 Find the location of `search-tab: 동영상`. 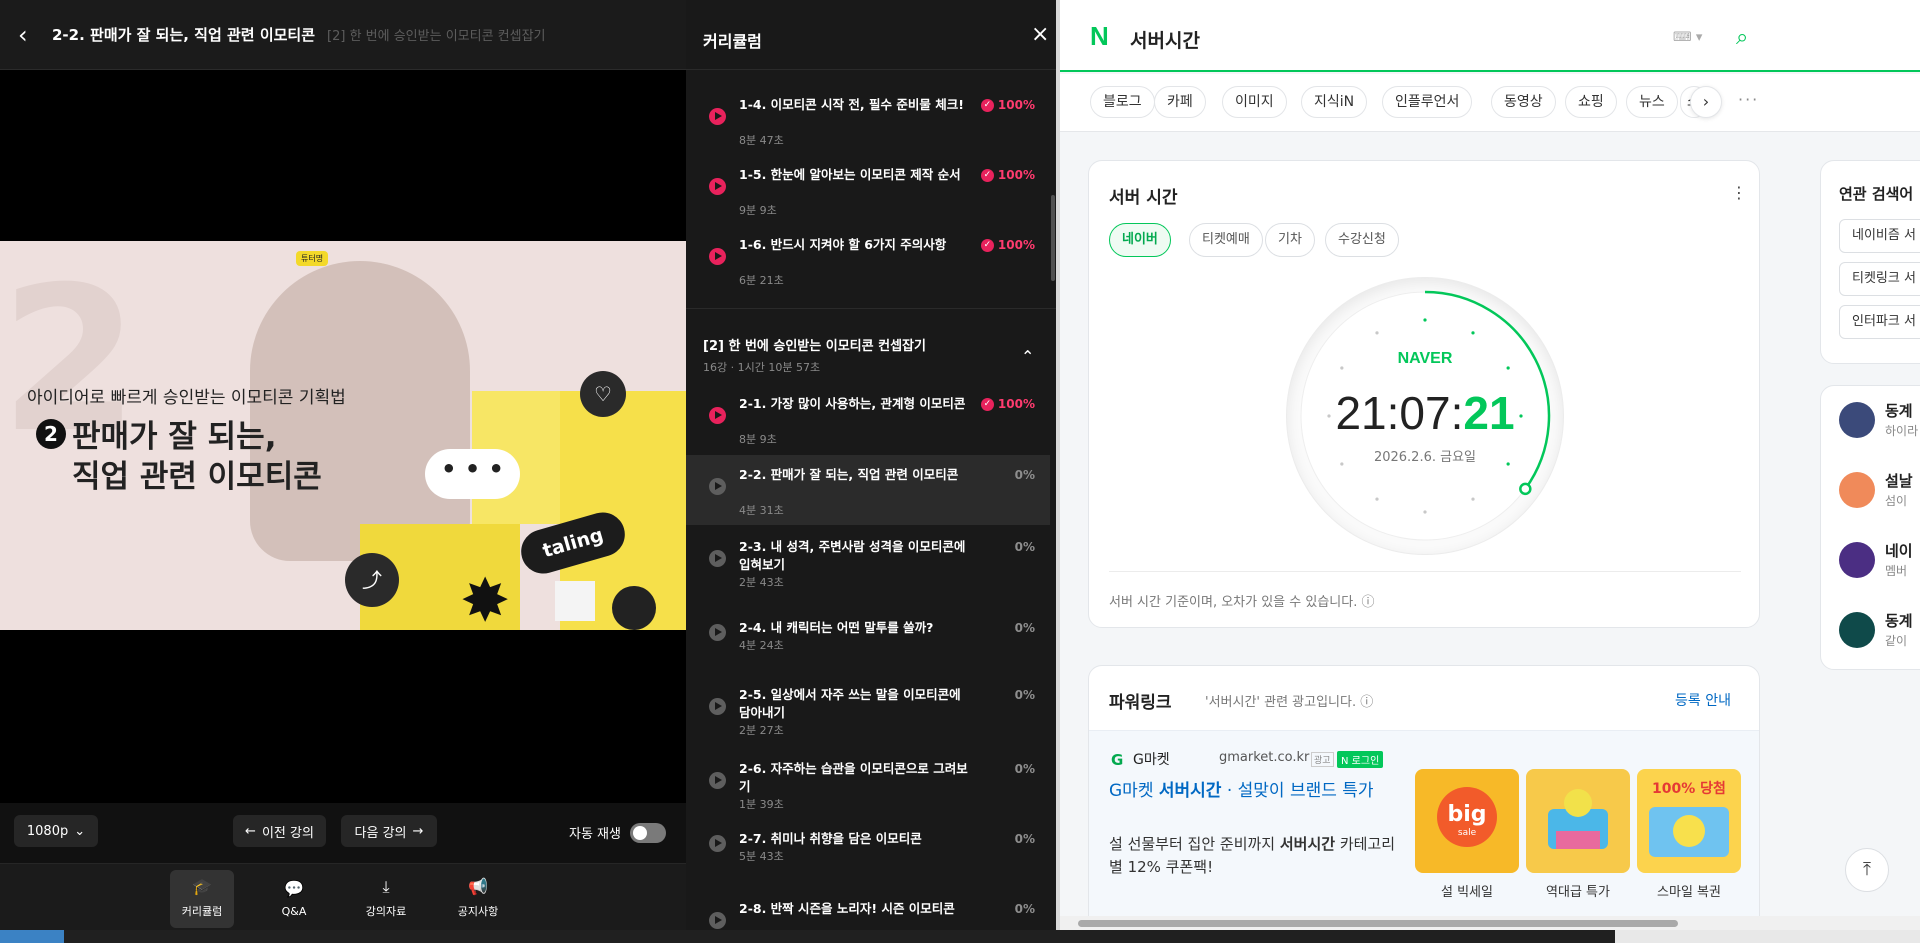

search-tab: 동영상 is located at coordinates (1523, 102).